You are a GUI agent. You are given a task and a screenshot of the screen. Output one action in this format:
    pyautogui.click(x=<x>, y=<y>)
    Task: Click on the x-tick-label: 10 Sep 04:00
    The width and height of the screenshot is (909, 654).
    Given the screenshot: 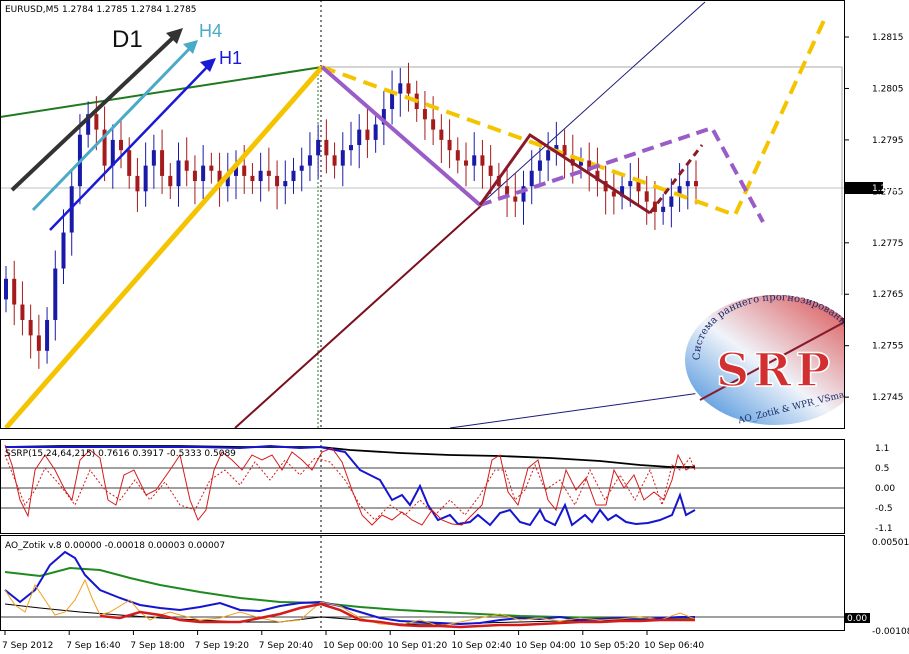 What is the action you would take?
    pyautogui.click(x=546, y=646)
    